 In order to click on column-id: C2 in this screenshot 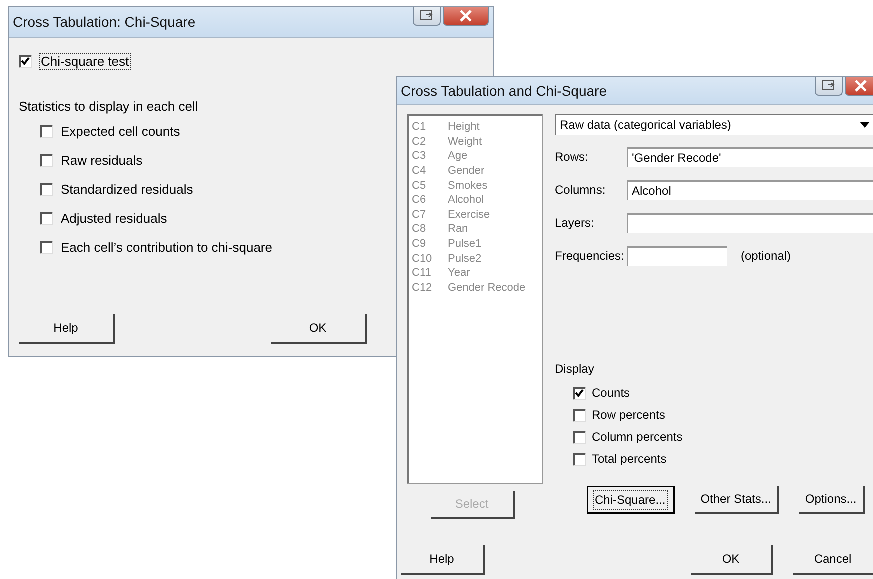, I will do `click(420, 142)`.